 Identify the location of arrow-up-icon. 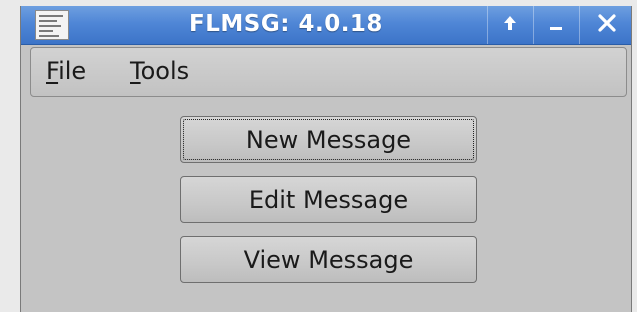
(510, 25).